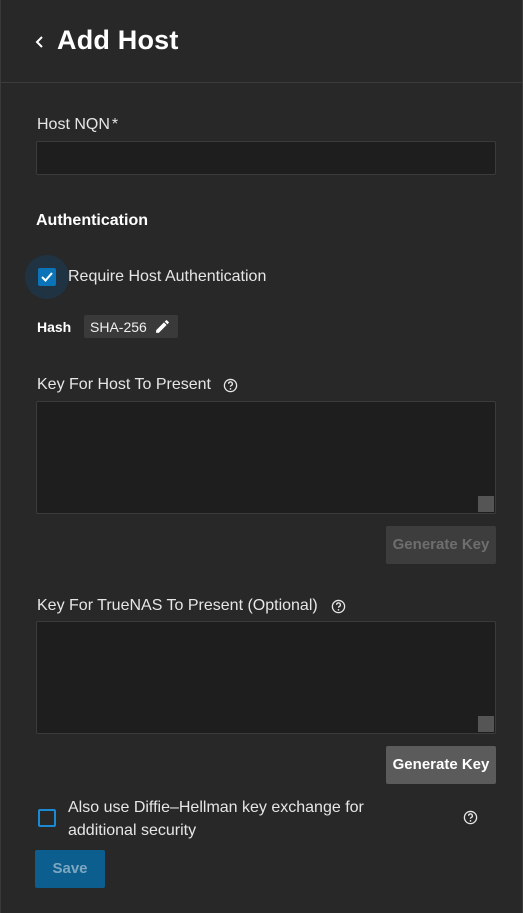 Image resolution: width=523 pixels, height=913 pixels. What do you see at coordinates (262, 41) in the screenshot?
I see `panel-header: Add Host` at bounding box center [262, 41].